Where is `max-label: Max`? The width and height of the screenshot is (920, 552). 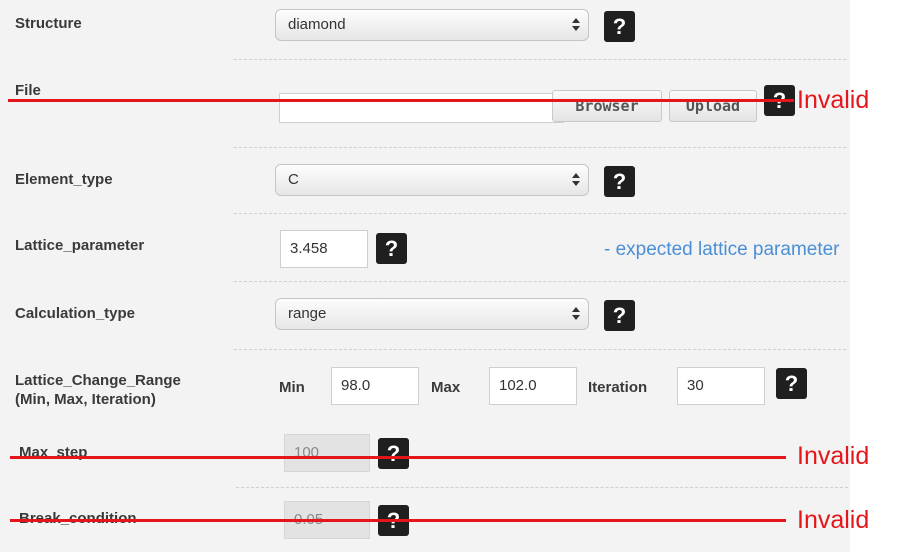
max-label: Max is located at coordinates (446, 387).